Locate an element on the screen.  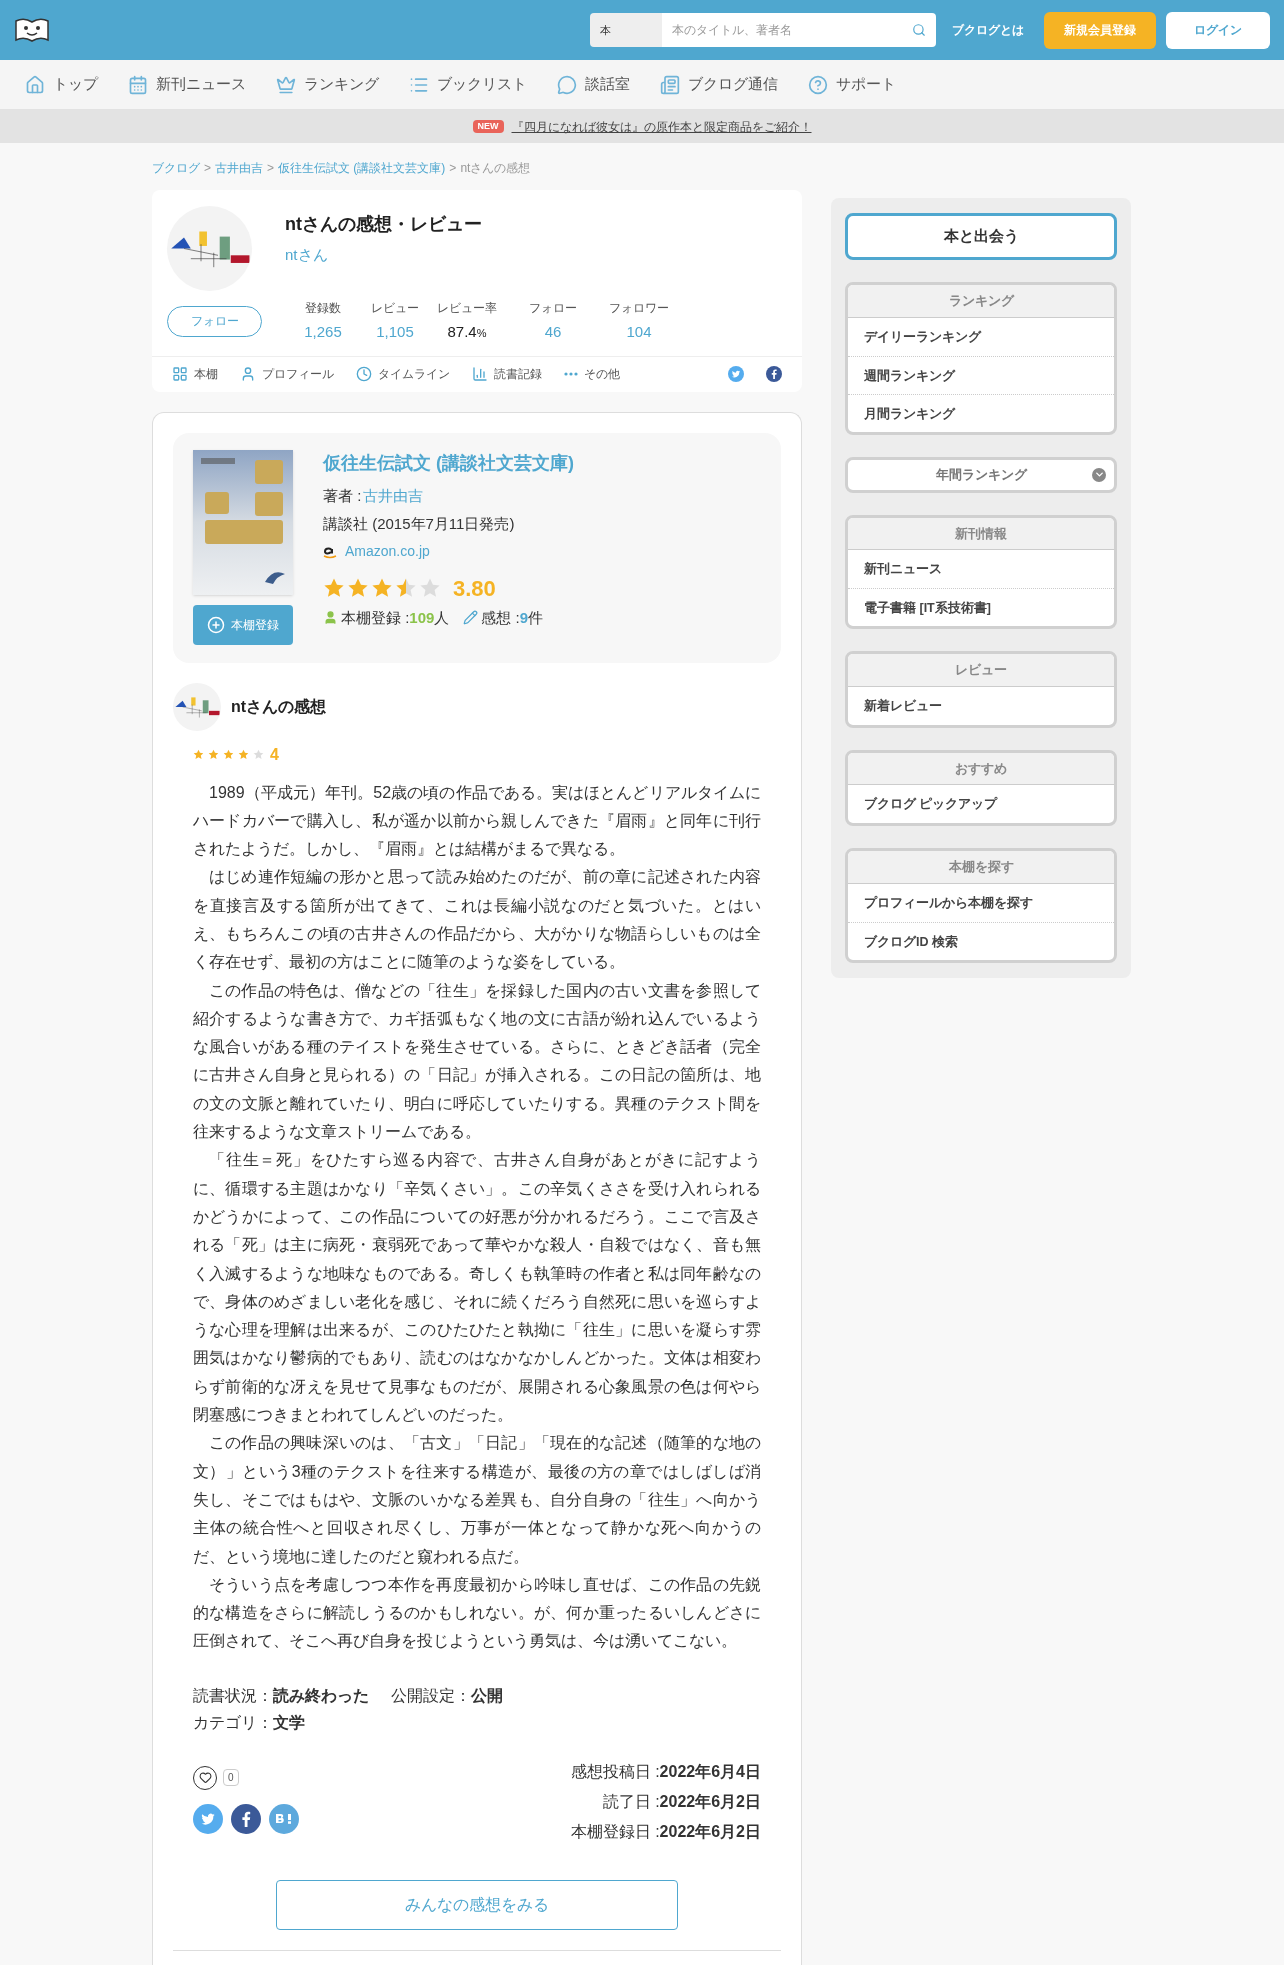
sidebar-link: 電子書籍 [IT系技術書] is located at coordinates (981, 607).